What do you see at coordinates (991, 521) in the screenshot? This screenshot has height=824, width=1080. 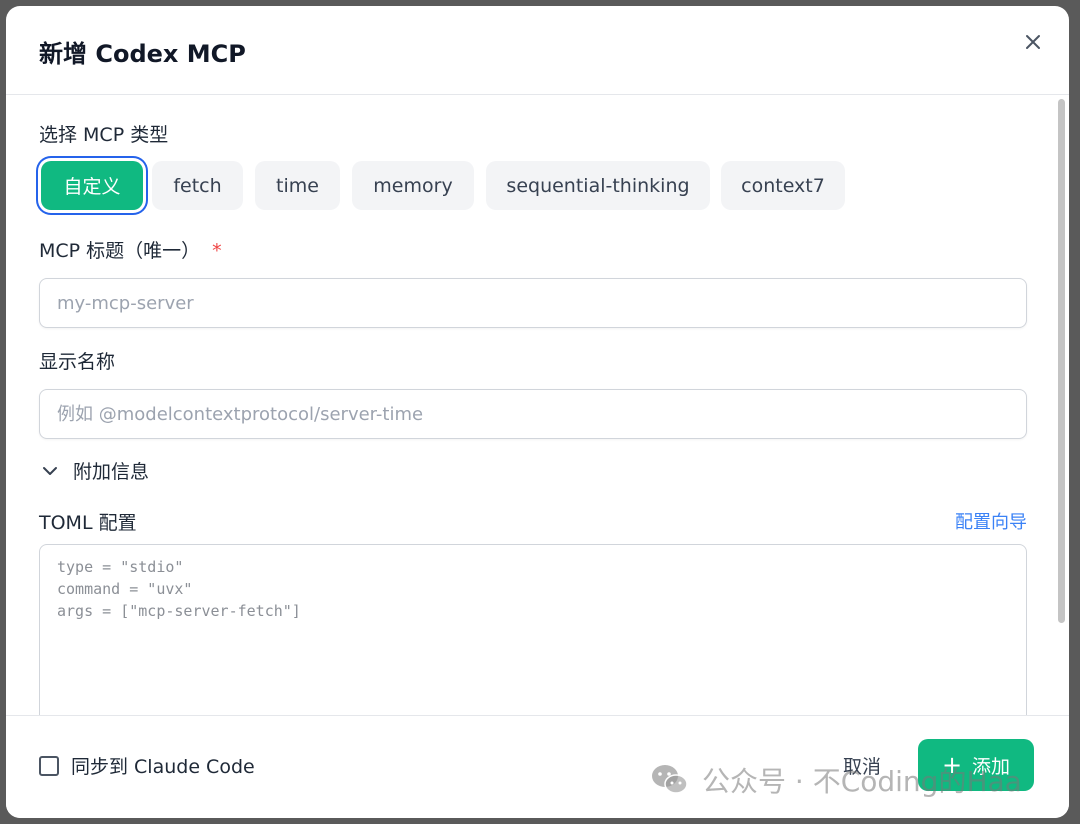 I see `config-wizard-link: 配置向导` at bounding box center [991, 521].